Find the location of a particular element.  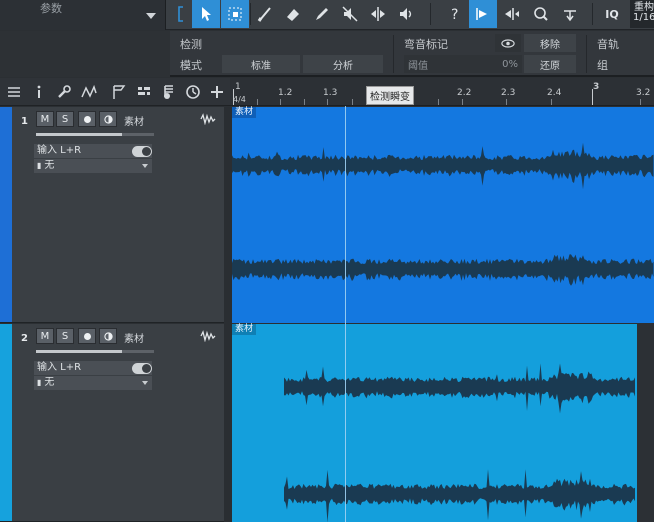

eraser-tool-button is located at coordinates (293, 14).